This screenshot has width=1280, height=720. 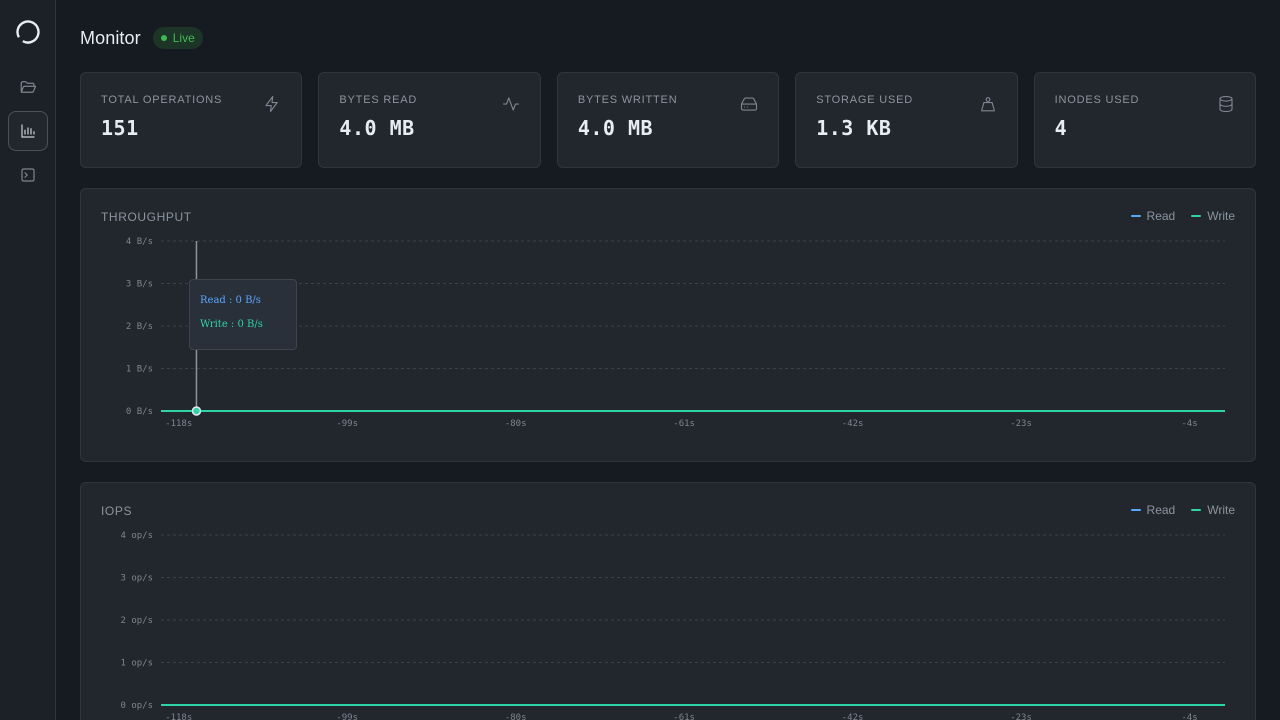 I want to click on sidebar-item-files, so click(x=28, y=87).